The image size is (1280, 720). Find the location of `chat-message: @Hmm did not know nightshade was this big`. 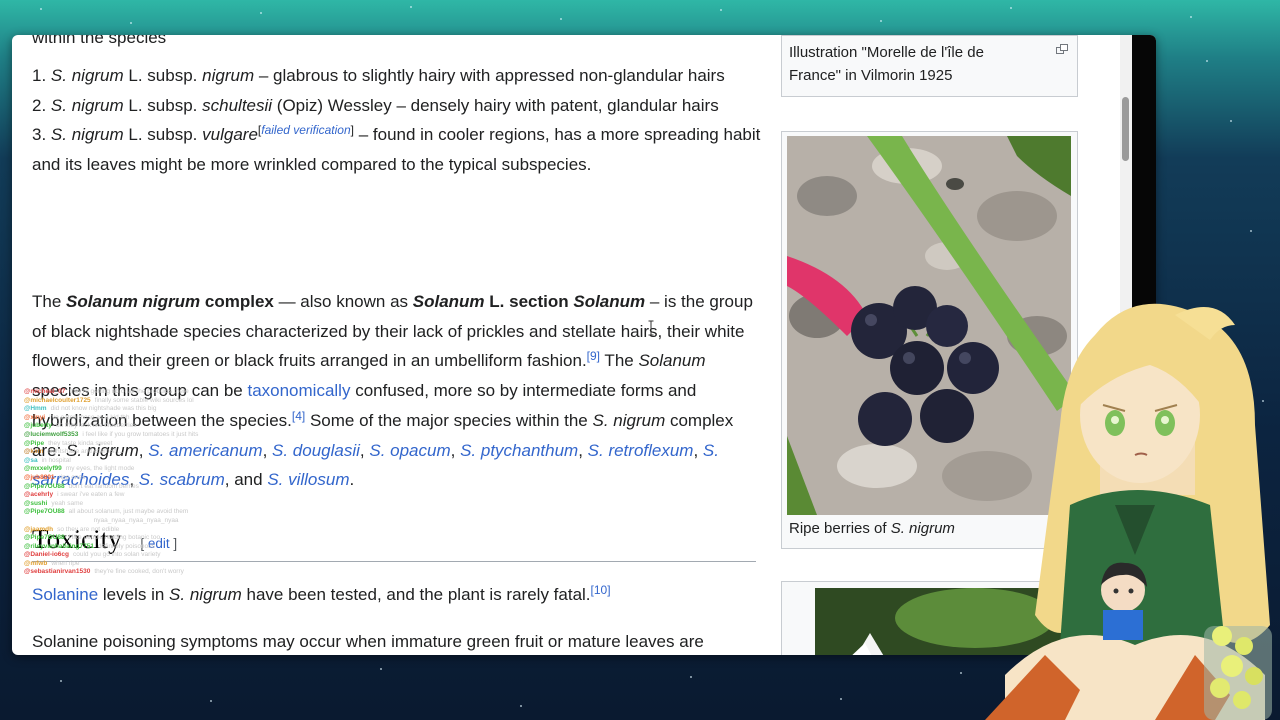

chat-message: @Hmm did not know nightshade was this big is located at coordinates (144, 409).